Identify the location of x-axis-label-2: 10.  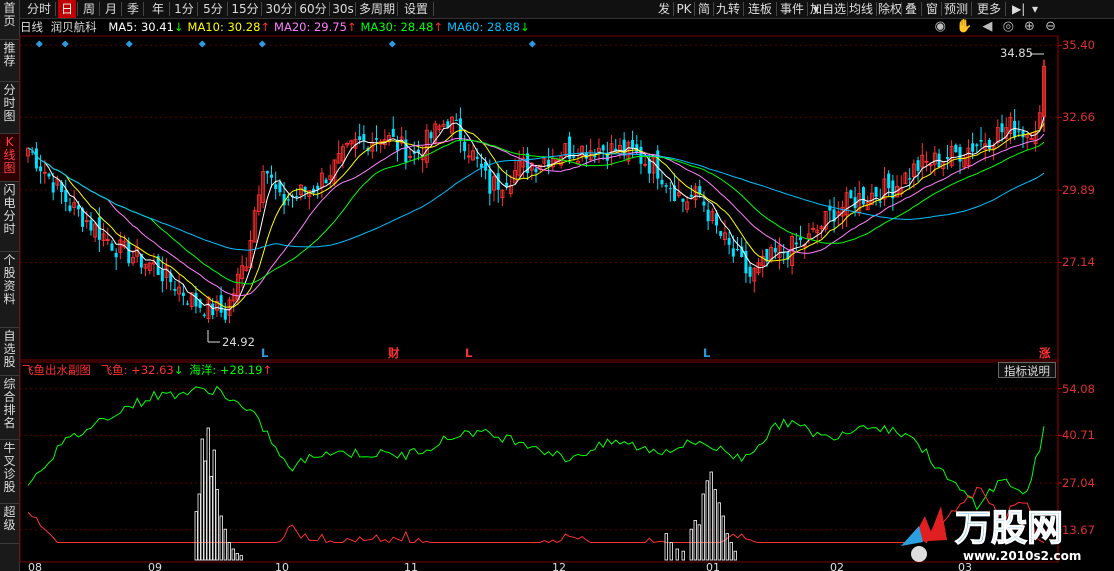
(282, 566).